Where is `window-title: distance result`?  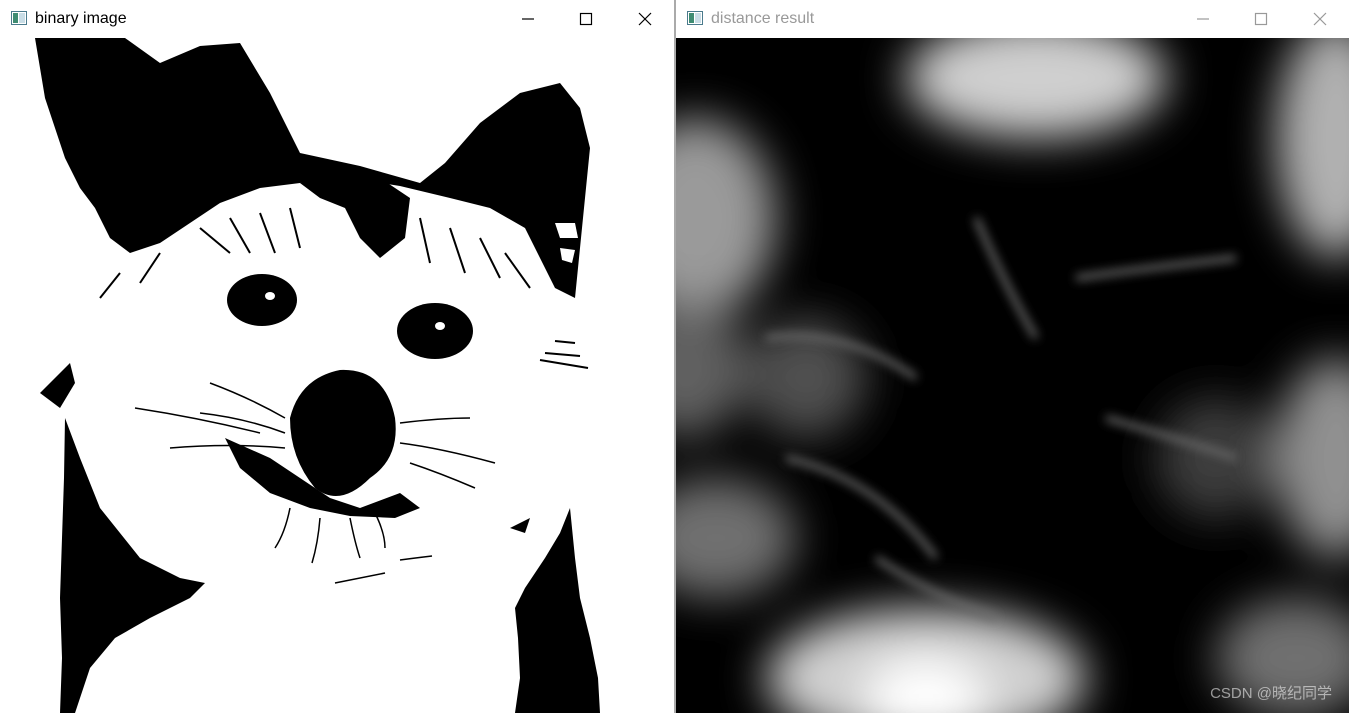
window-title: distance result is located at coordinates (763, 18).